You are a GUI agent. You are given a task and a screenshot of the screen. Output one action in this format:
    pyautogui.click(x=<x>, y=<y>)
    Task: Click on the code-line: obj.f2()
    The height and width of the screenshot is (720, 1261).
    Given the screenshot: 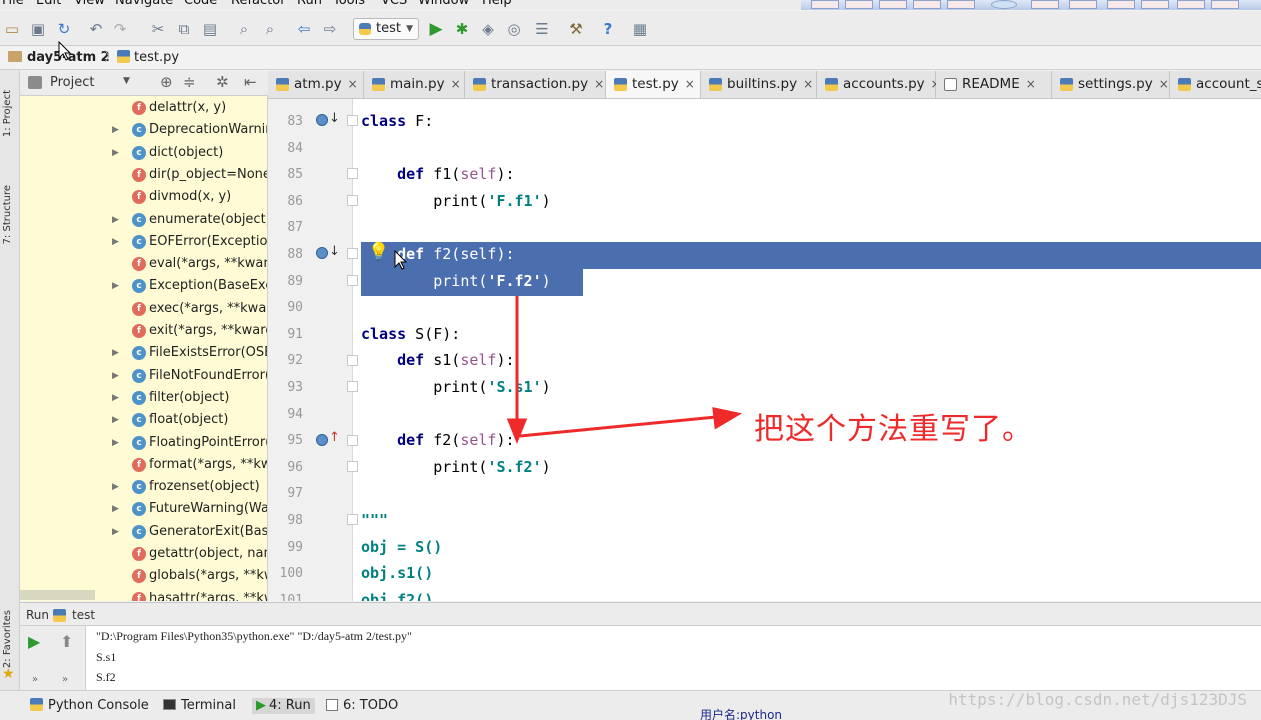 What is the action you would take?
    pyautogui.click(x=397, y=594)
    